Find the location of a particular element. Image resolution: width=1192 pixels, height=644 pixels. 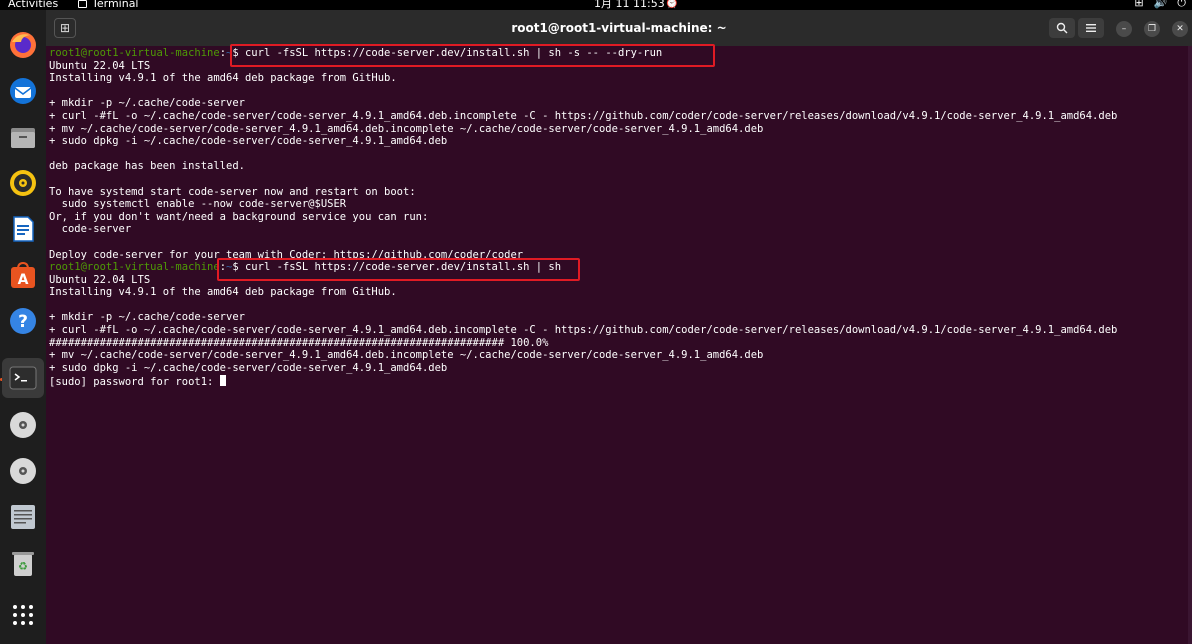

sudo-prompt-line: [sudo] password for root1: is located at coordinates (137, 382).